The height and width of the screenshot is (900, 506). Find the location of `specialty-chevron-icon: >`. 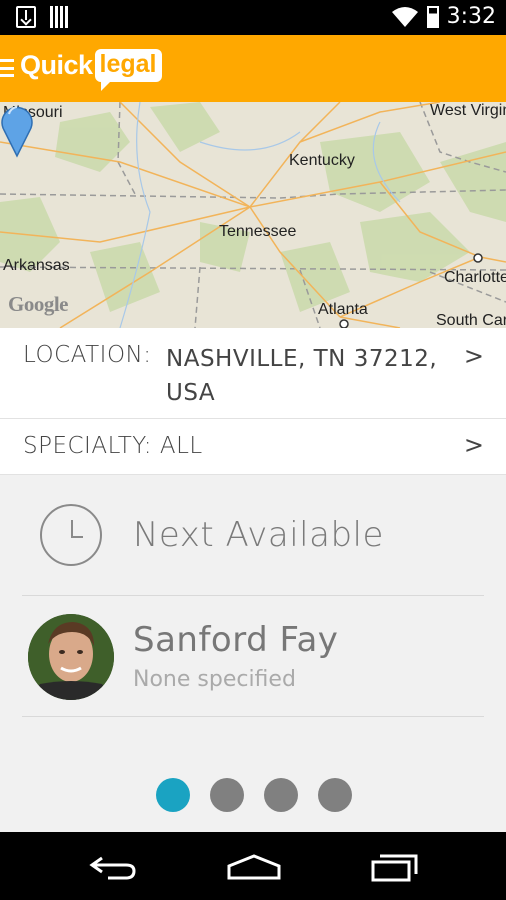

specialty-chevron-icon: > is located at coordinates (473, 445).